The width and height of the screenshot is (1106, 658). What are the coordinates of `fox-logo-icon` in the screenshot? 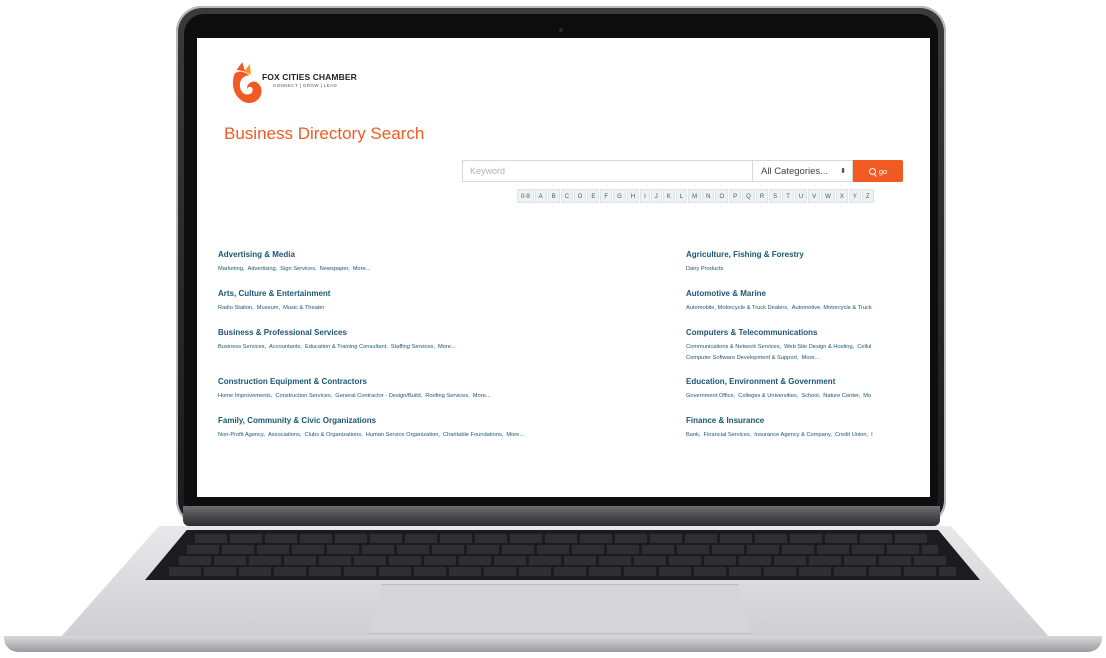 It's located at (247, 82).